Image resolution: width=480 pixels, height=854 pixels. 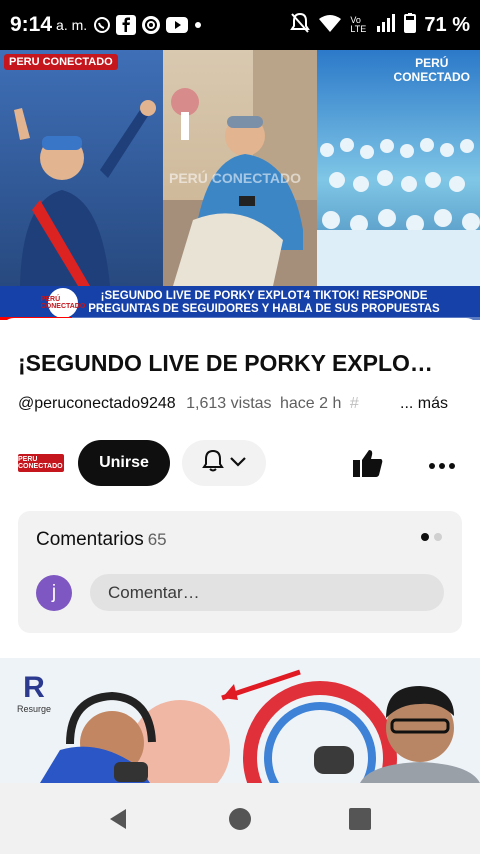 I want to click on channel-avatar: PERU CONECTADO, so click(x=41, y=463).